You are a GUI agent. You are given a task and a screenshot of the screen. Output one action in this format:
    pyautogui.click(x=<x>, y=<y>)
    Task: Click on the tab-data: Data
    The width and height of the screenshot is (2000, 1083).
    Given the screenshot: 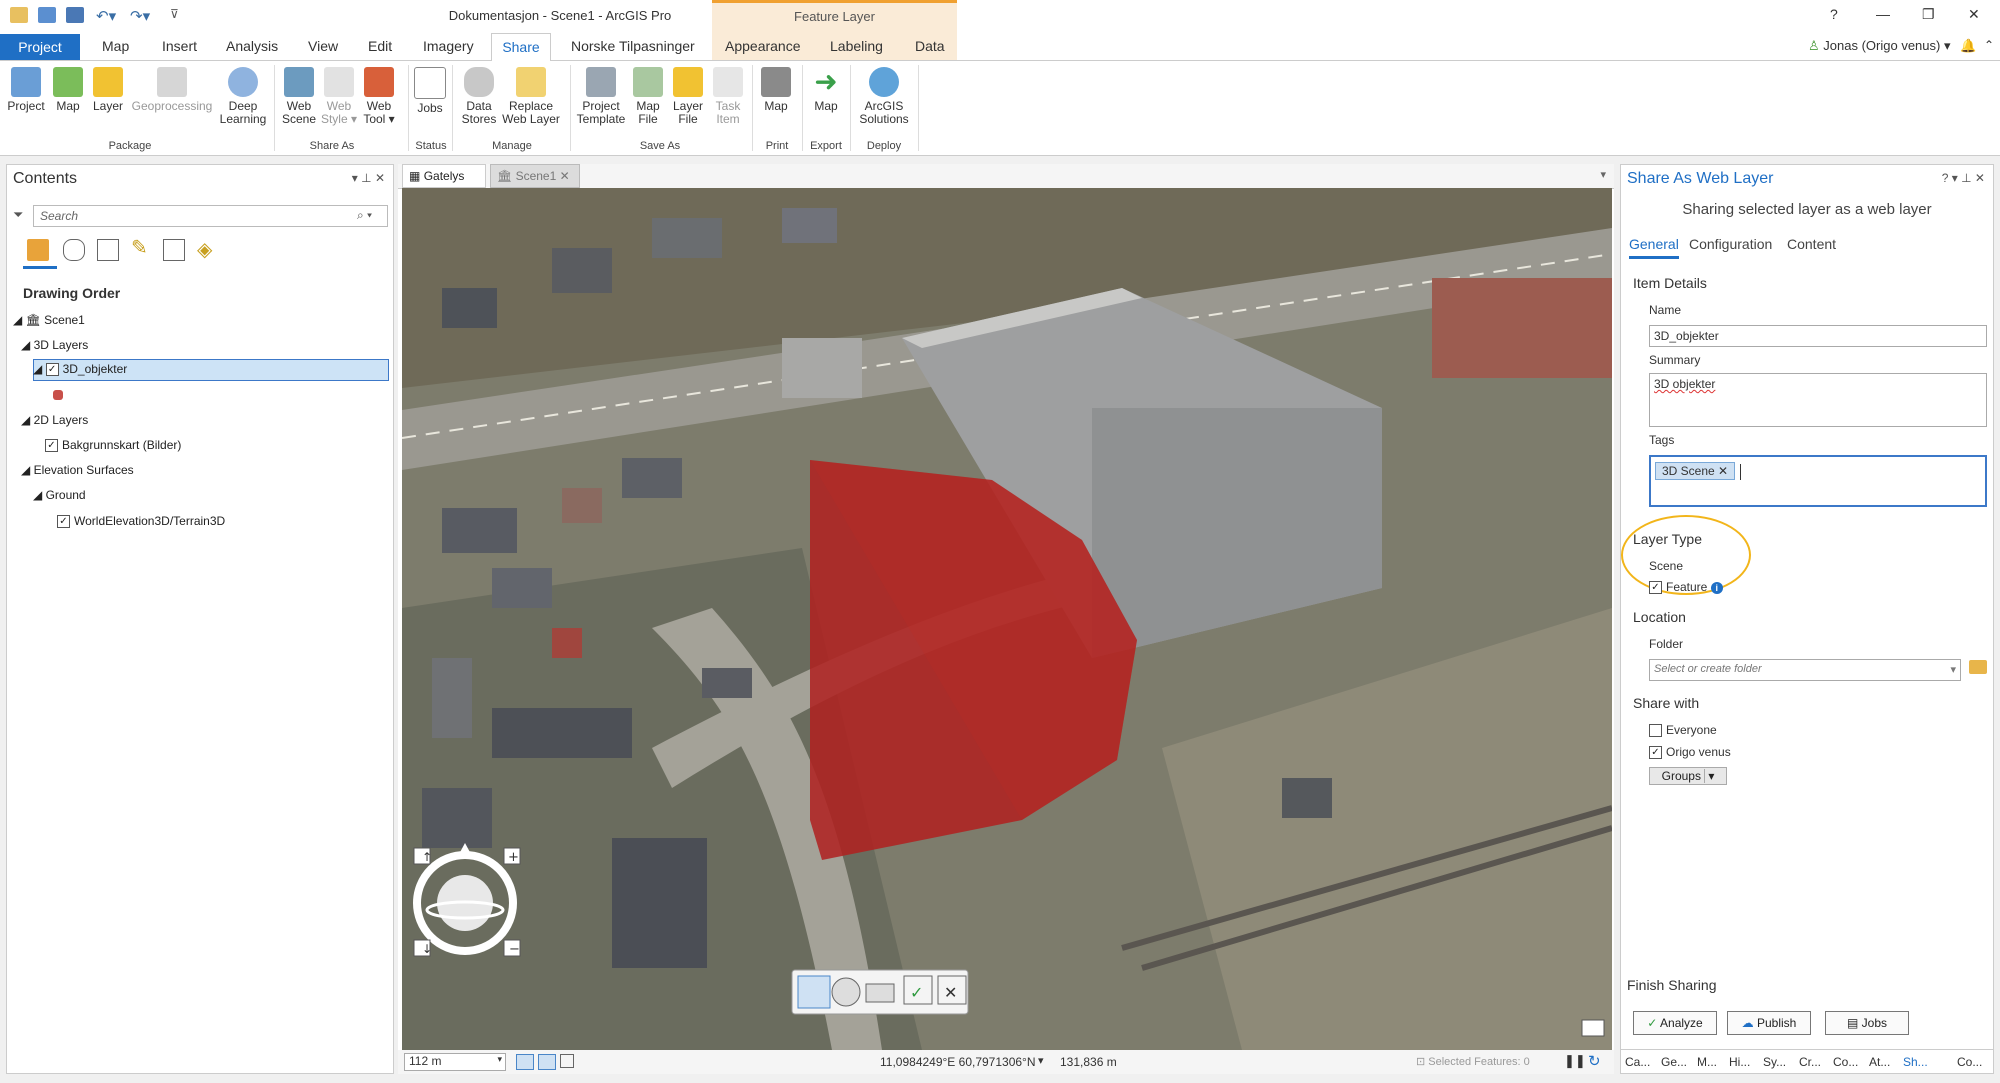 What is the action you would take?
    pyautogui.click(x=930, y=46)
    